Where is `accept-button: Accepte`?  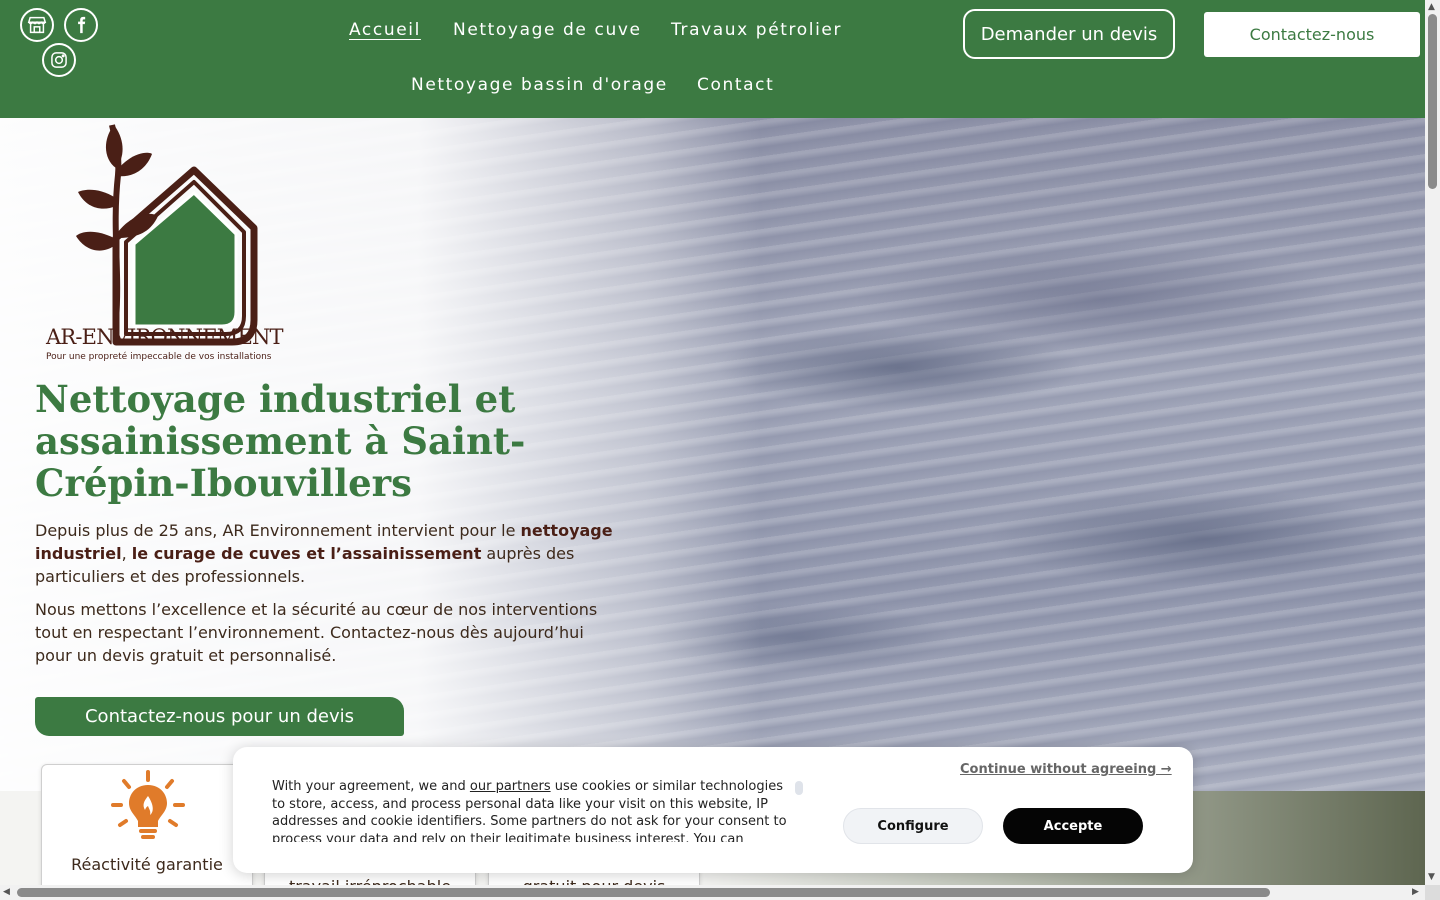
accept-button: Accepte is located at coordinates (1073, 826).